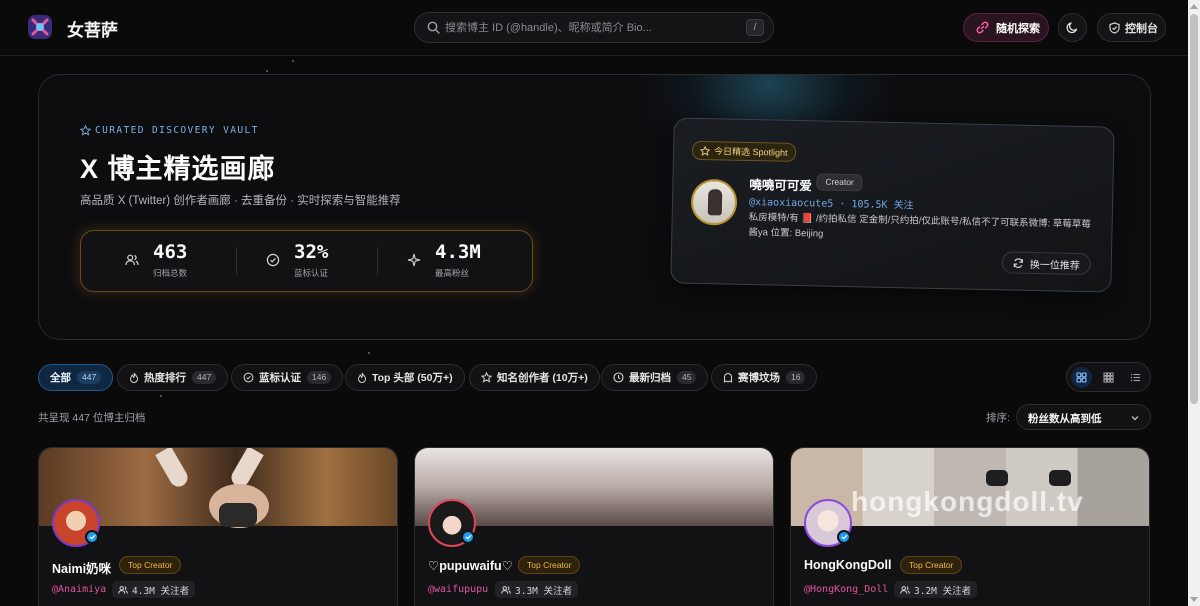 The width and height of the screenshot is (1200, 606). Describe the element at coordinates (79, 589) in the screenshot. I see `card-handle: @Anaimiya` at that location.